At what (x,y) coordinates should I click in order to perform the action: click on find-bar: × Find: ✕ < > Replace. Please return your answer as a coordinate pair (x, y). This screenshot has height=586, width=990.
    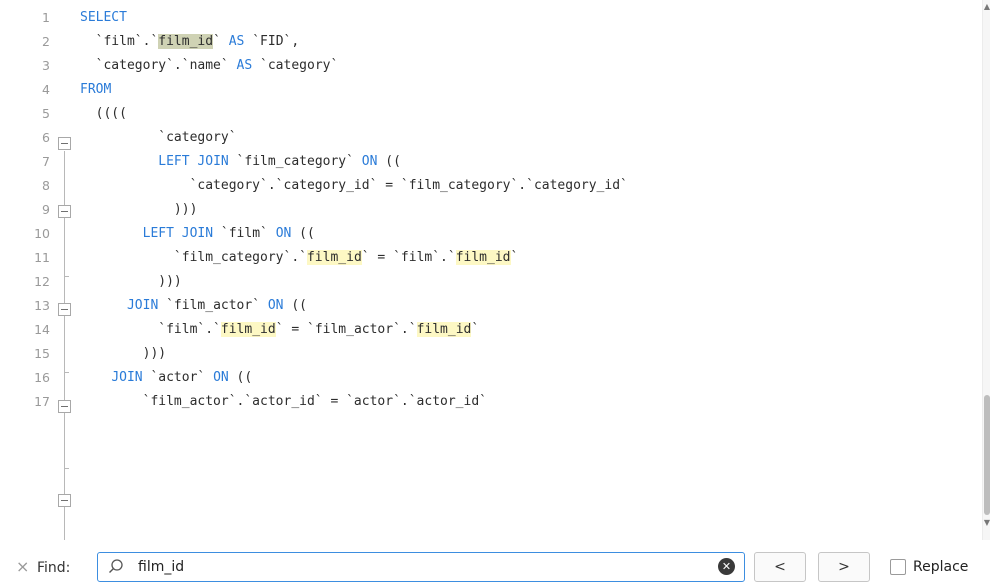
    Looking at the image, I should click on (495, 567).